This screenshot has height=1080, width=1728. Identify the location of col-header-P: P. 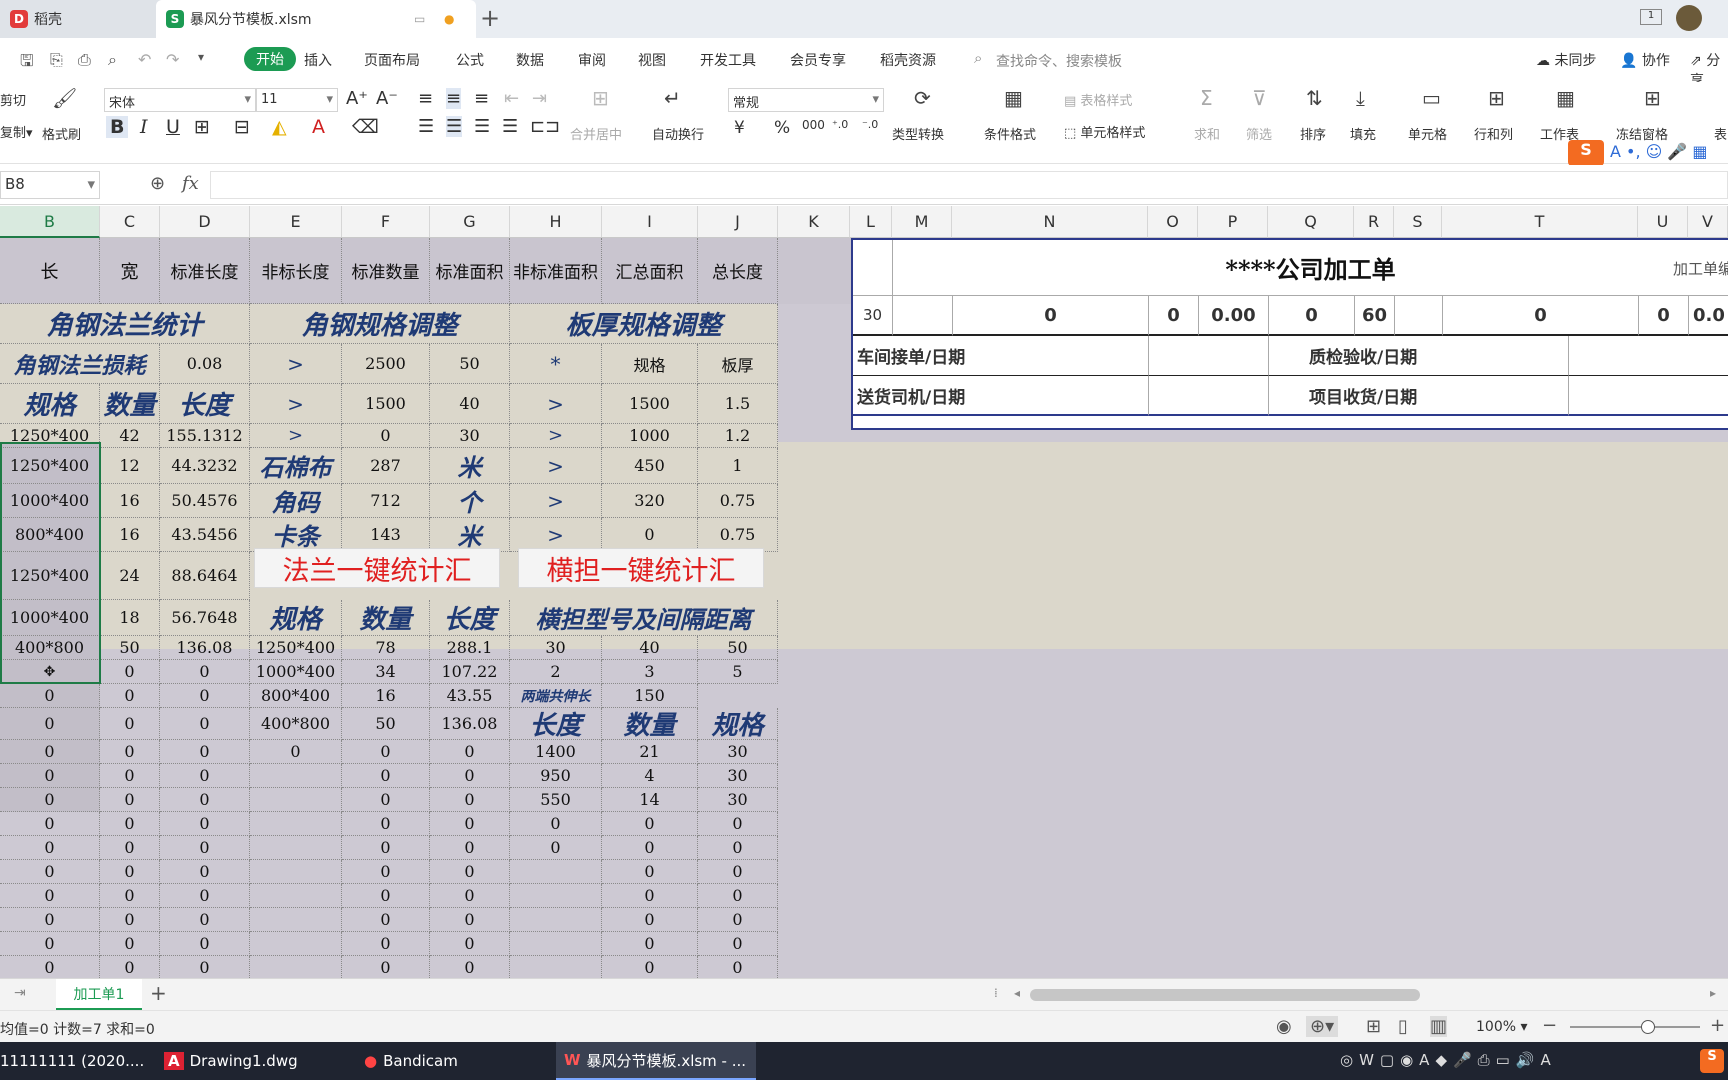
(1233, 222).